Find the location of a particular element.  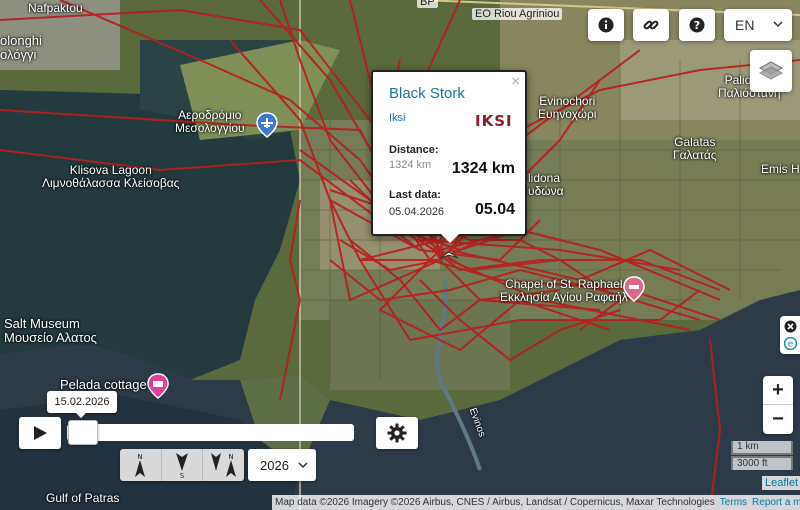

layers-button is located at coordinates (771, 71).